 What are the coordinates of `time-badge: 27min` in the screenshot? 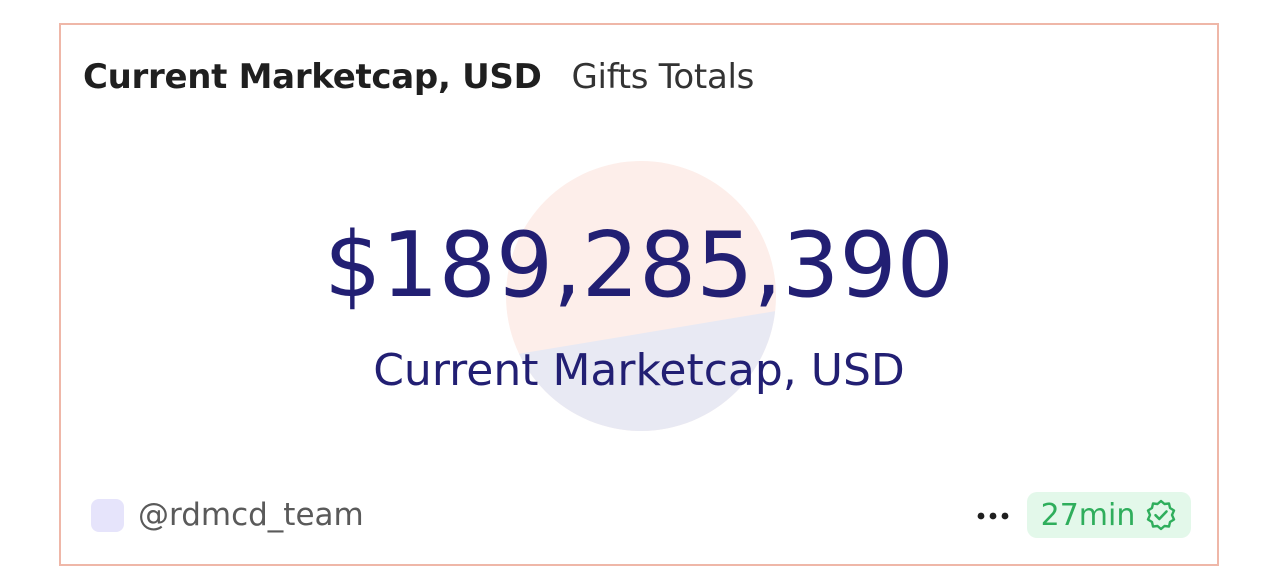 It's located at (1109, 515).